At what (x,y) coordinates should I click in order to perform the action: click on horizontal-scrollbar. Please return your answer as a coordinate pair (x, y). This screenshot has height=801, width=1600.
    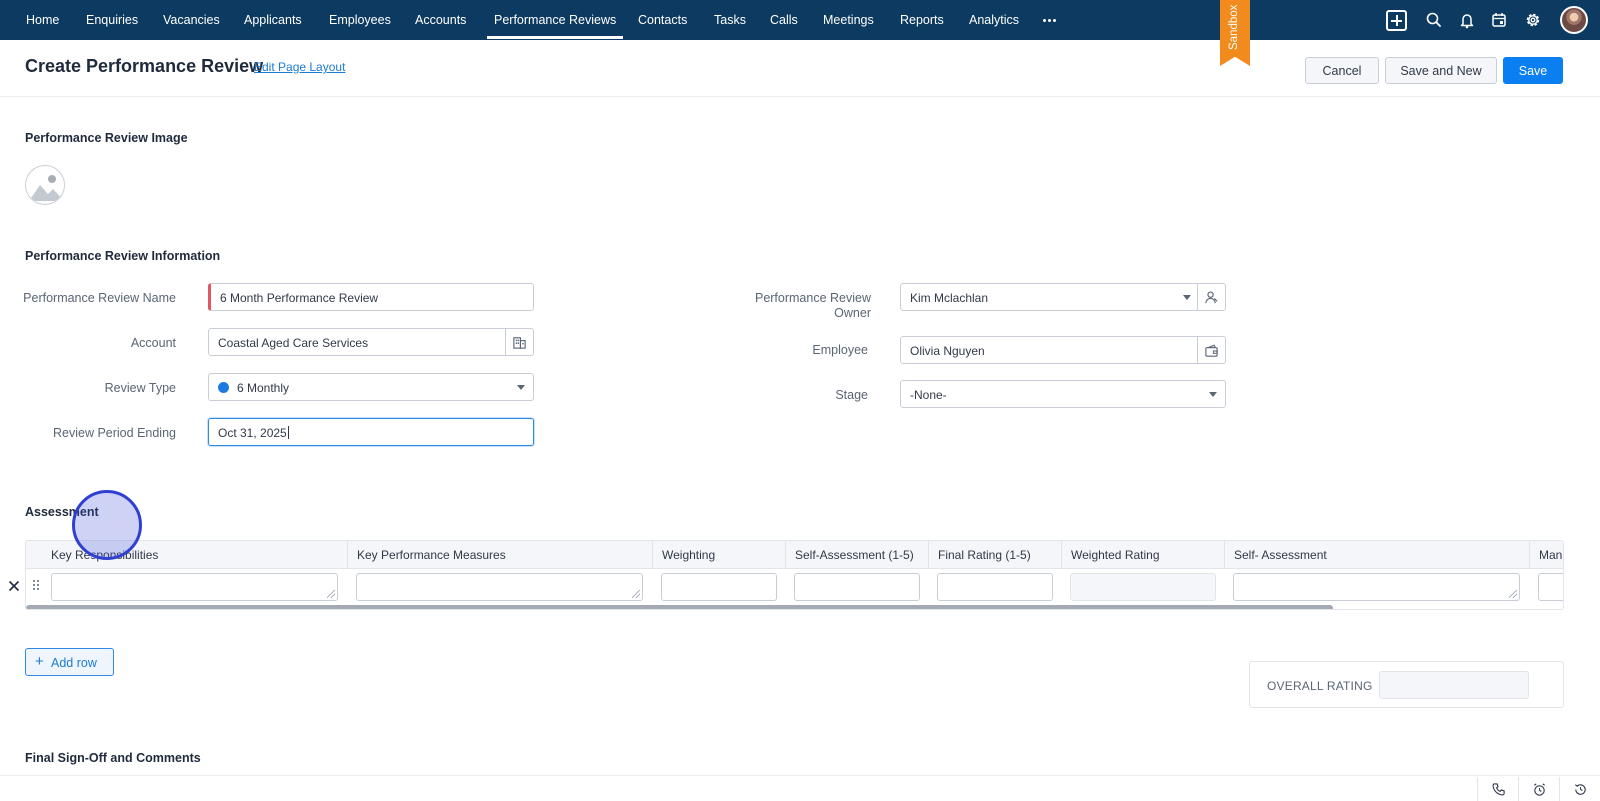
    Looking at the image, I should click on (794, 607).